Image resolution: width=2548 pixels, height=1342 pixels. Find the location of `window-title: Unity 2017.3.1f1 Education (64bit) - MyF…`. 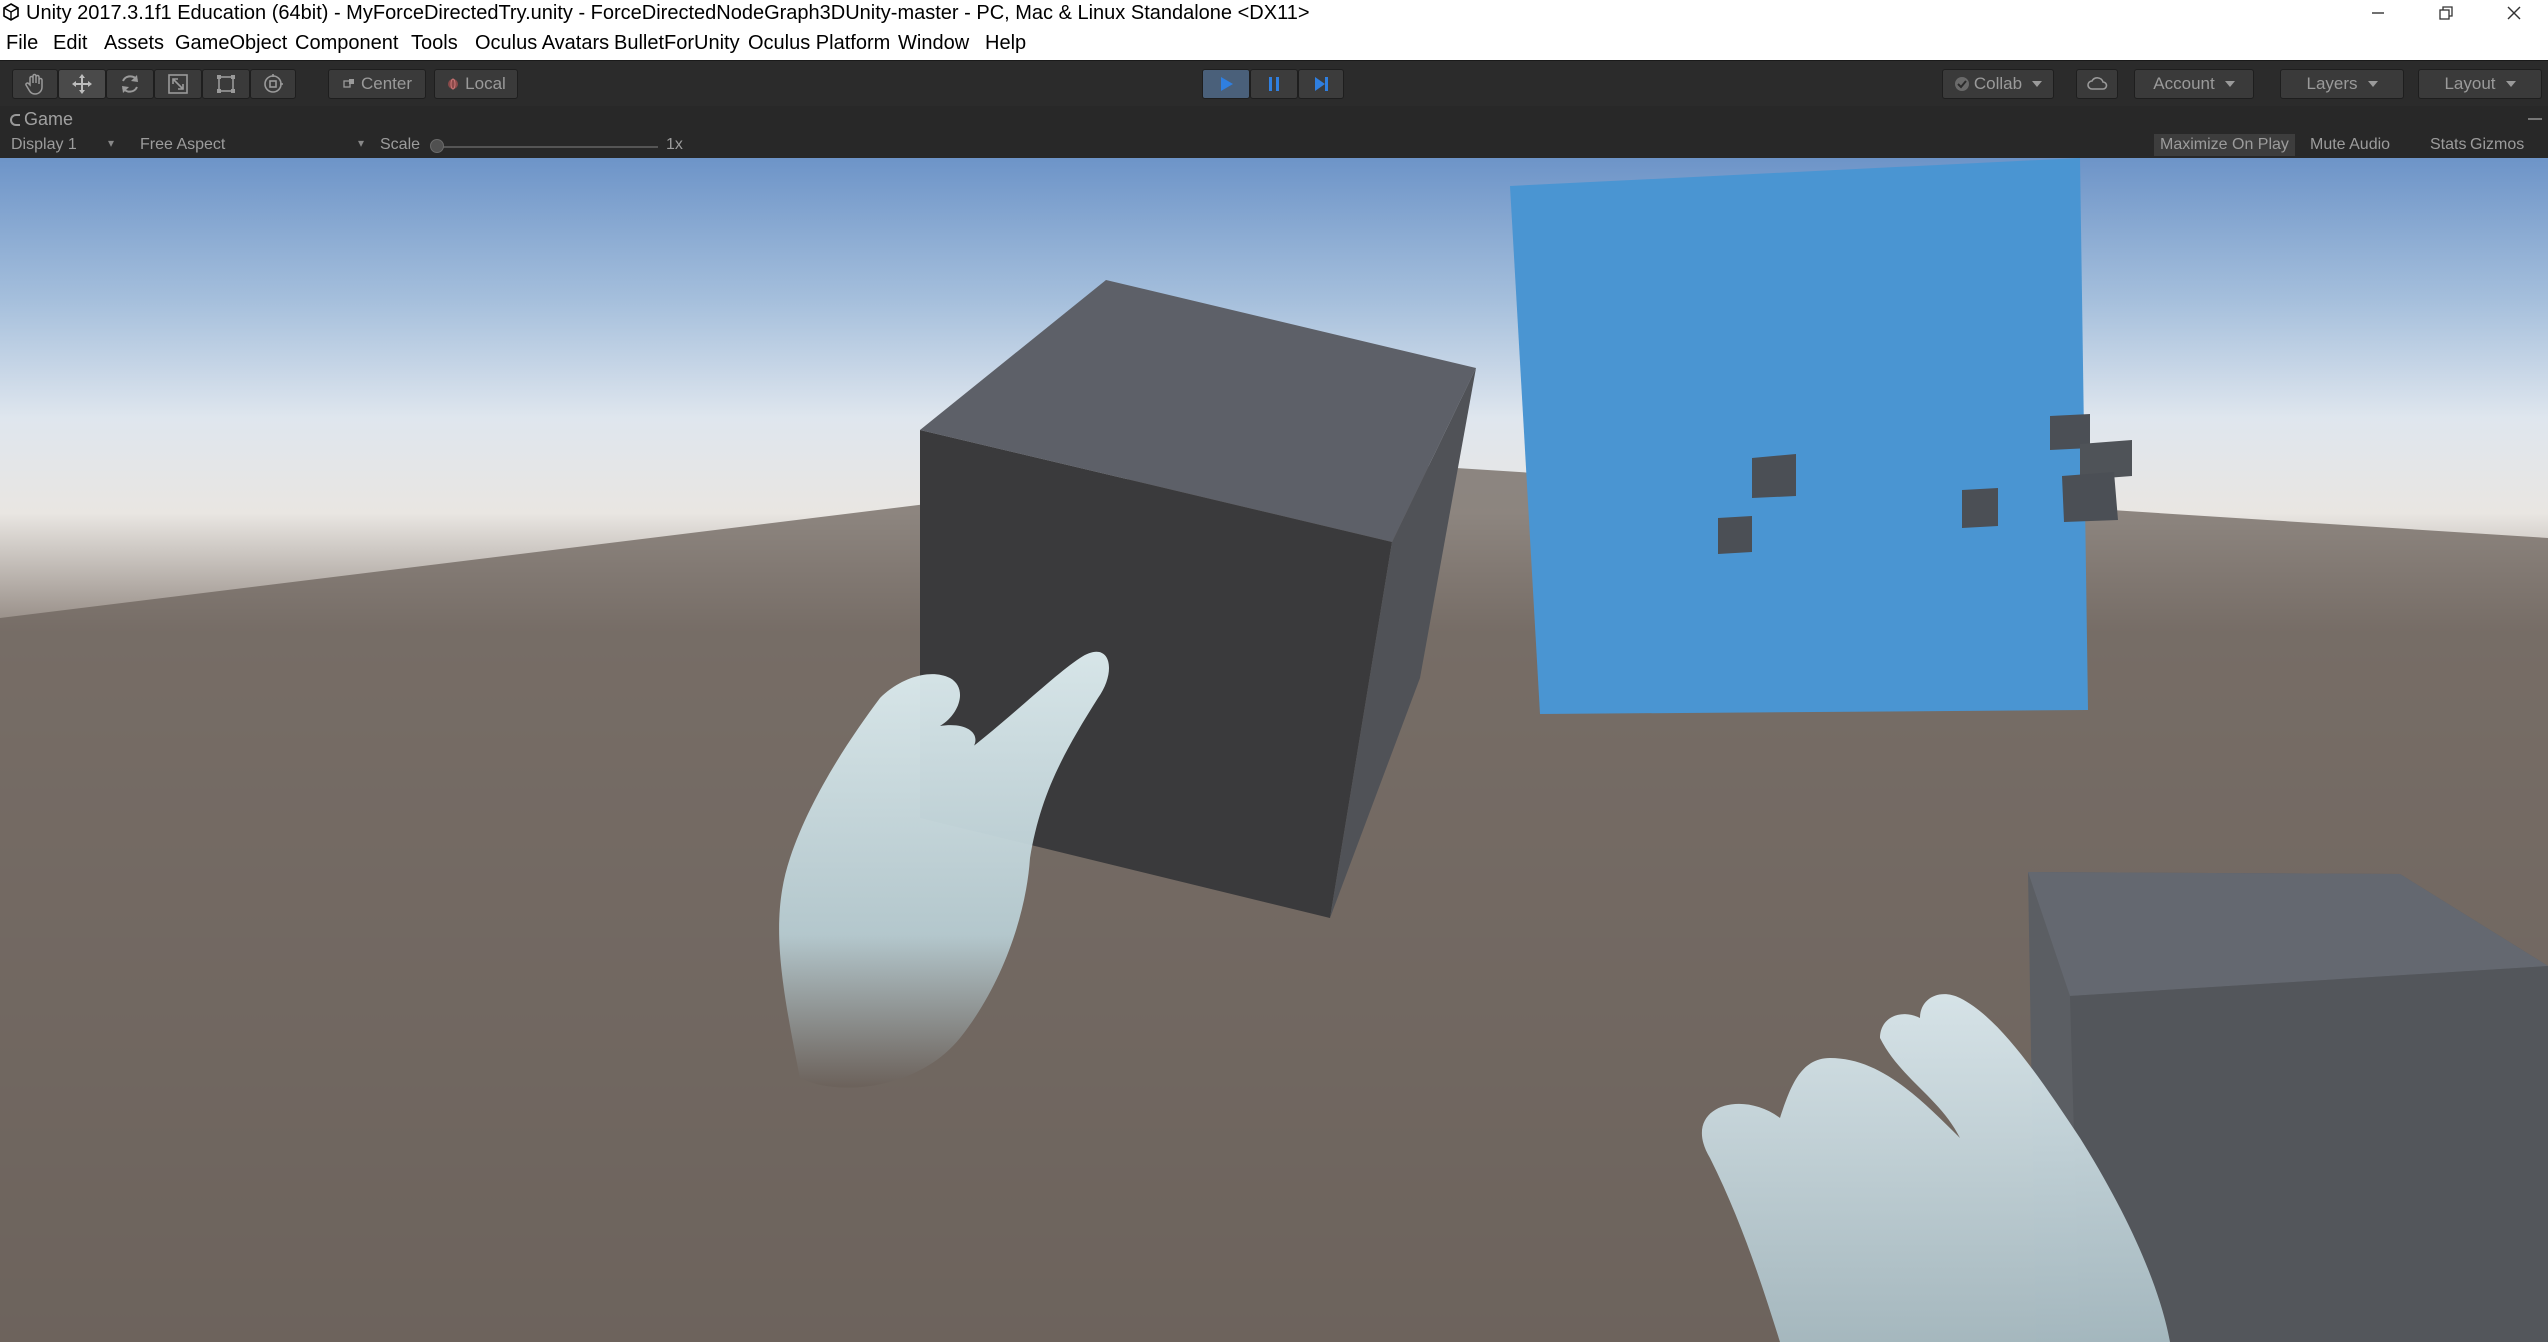

window-title: Unity 2017.3.1f1 Education (64bit) - MyF… is located at coordinates (668, 13).